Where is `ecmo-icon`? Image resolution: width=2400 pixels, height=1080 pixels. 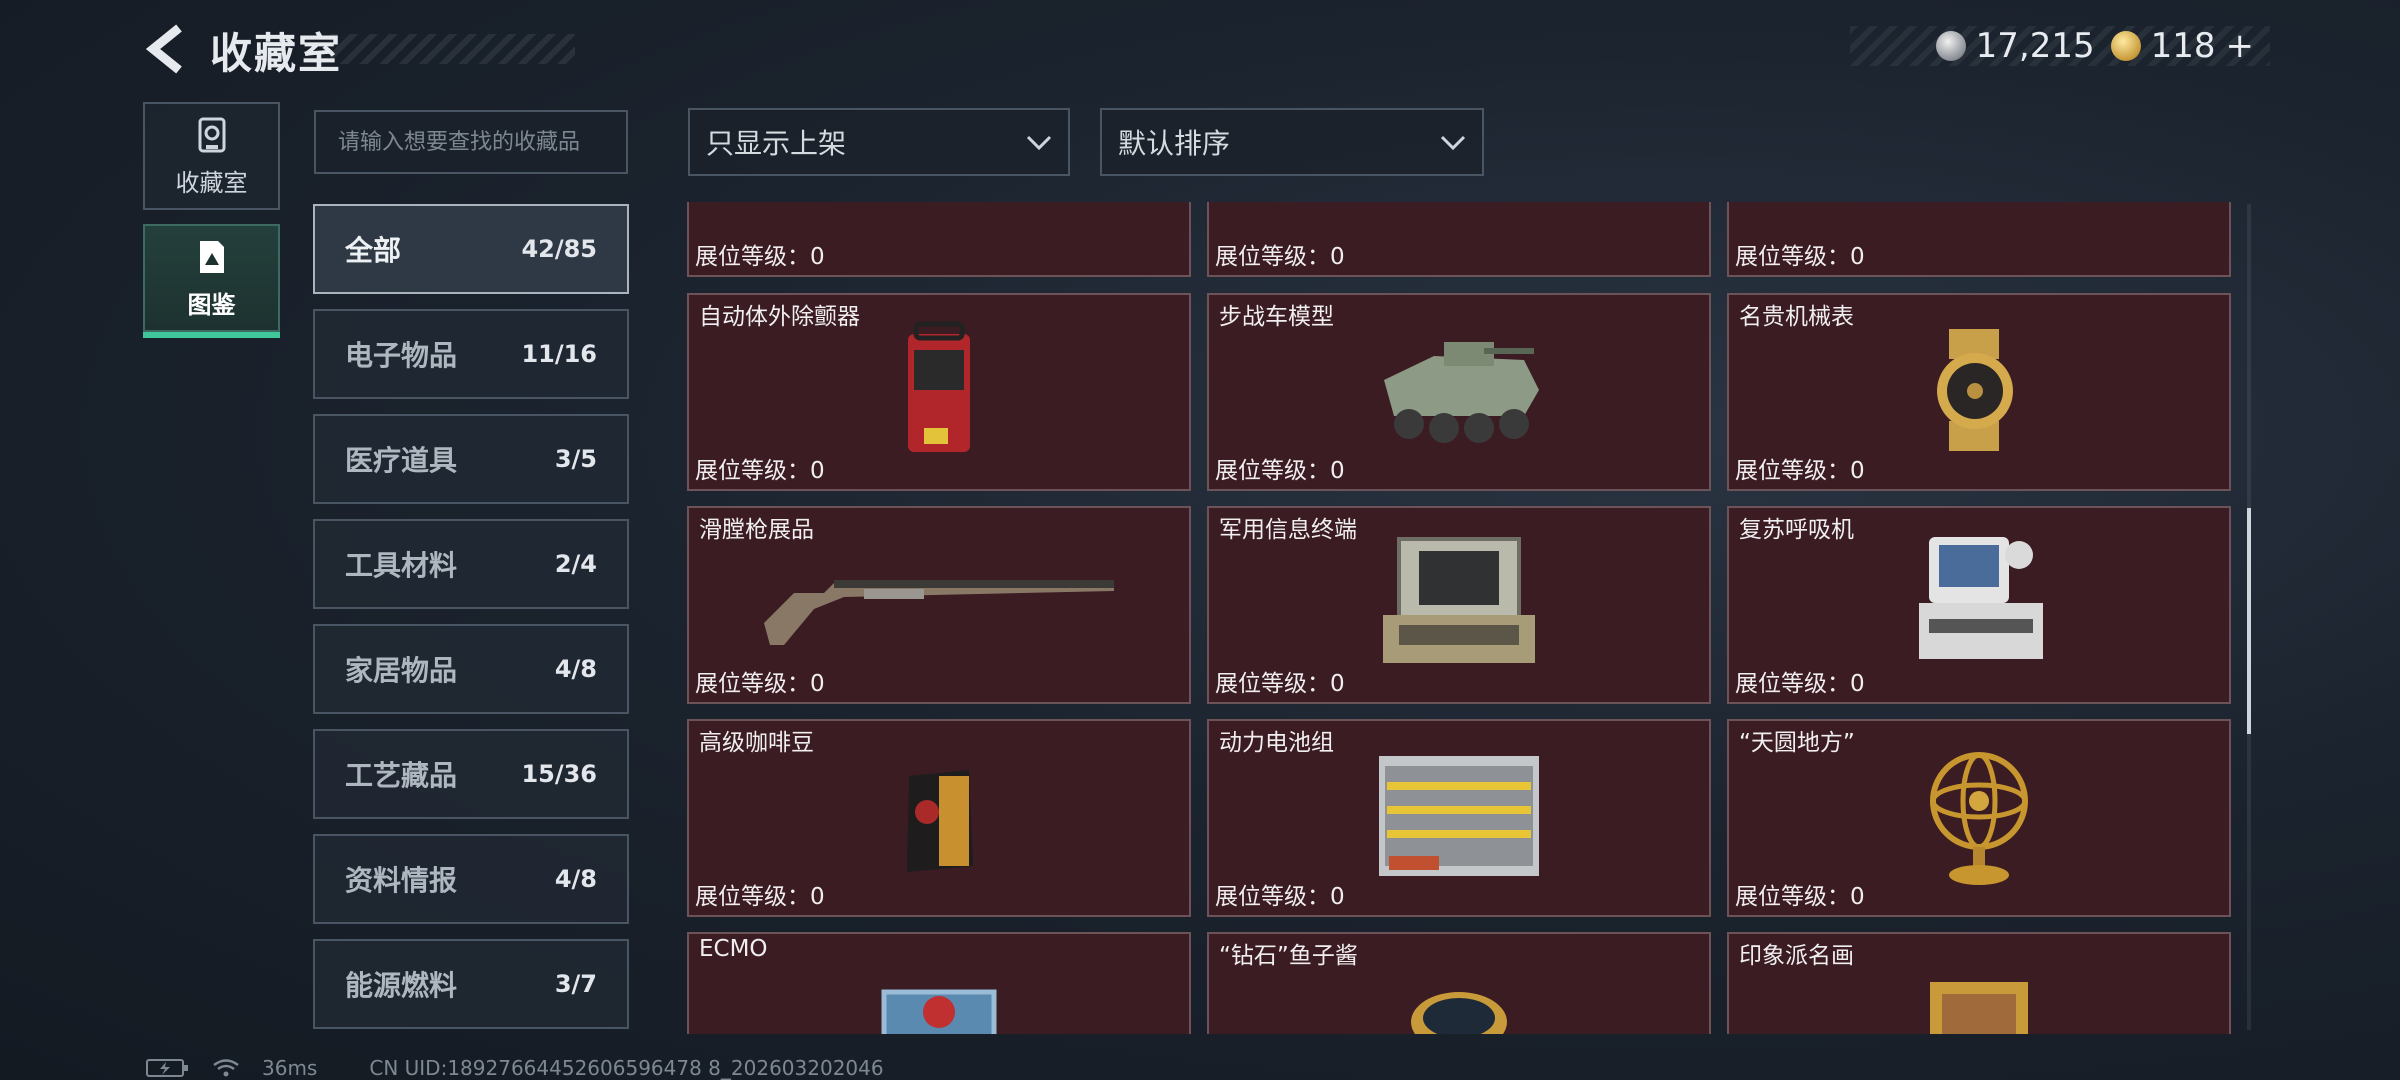
ecmo-icon is located at coordinates (939, 1003).